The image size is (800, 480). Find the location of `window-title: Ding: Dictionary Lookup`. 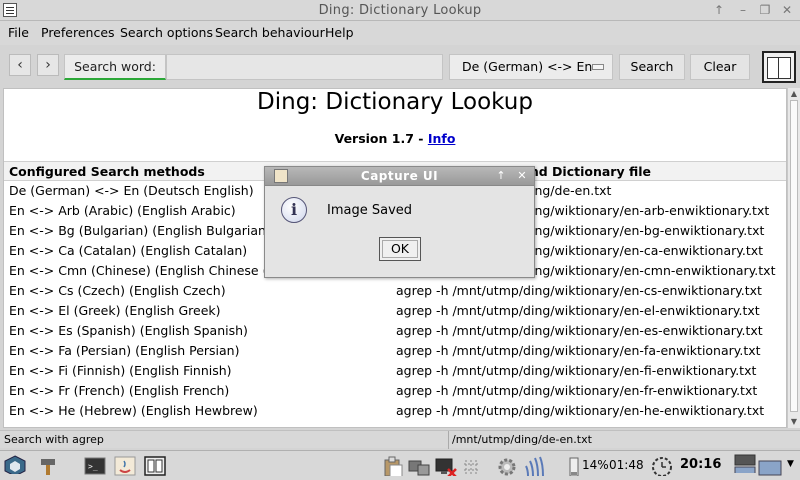

window-title: Ding: Dictionary Lookup is located at coordinates (400, 10).